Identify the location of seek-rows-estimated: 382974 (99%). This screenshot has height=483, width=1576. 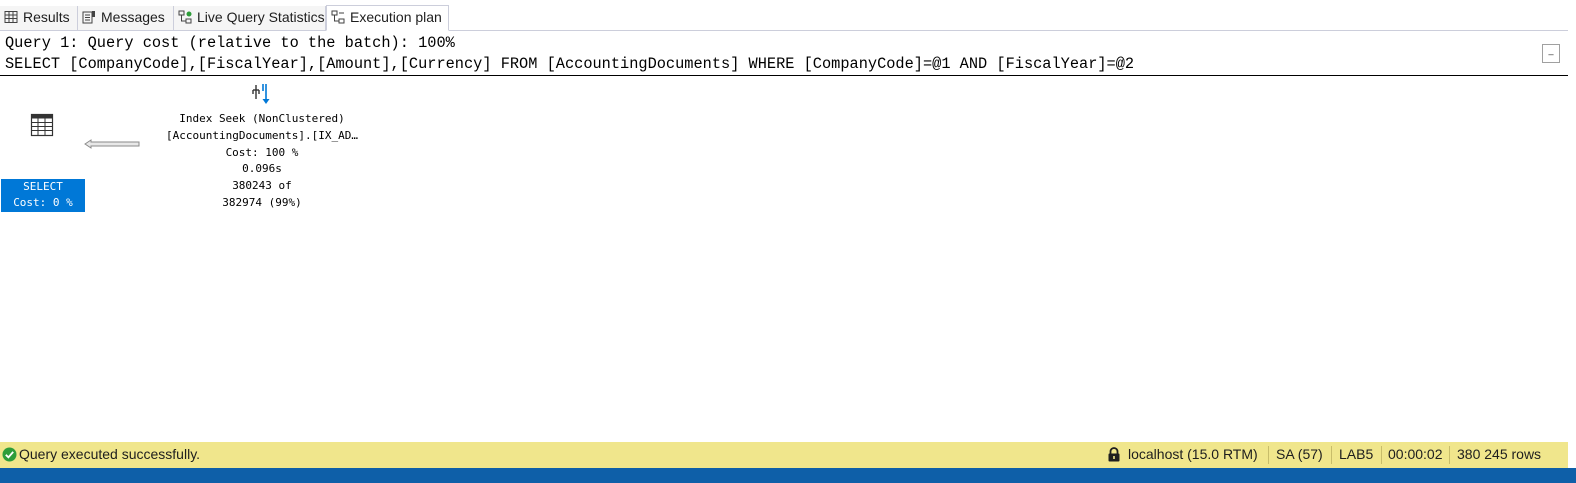
(262, 202).